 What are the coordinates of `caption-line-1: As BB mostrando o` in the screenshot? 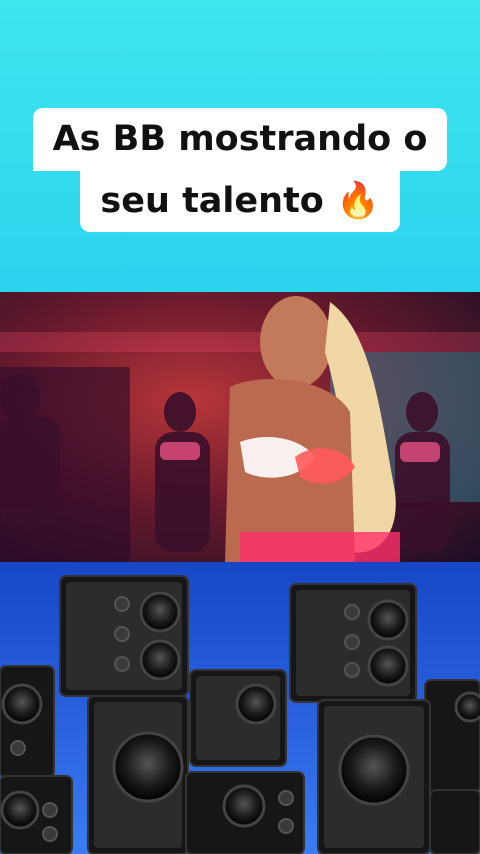 It's located at (240, 139).